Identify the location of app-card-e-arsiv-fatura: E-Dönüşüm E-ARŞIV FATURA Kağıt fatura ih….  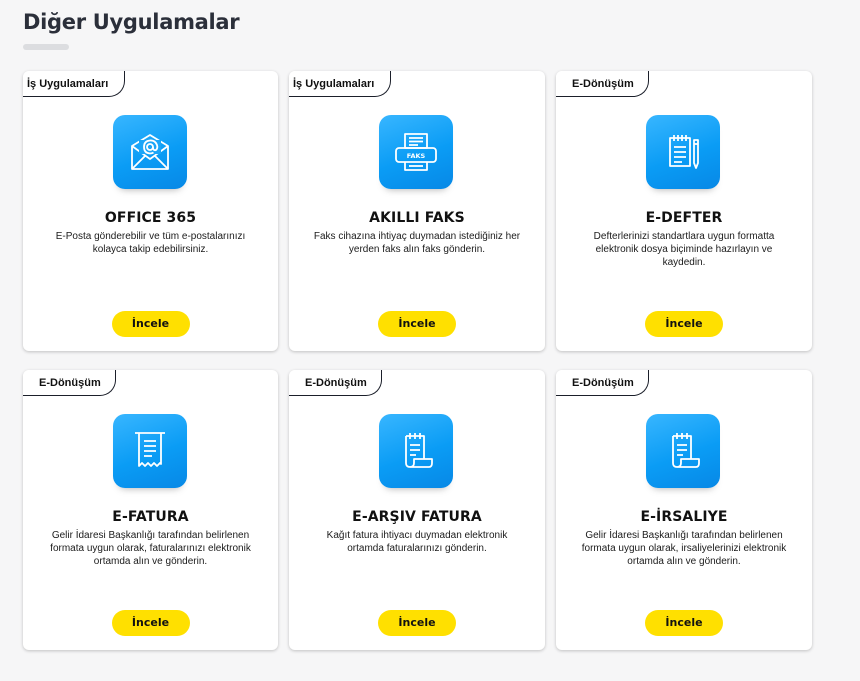
(417, 510).